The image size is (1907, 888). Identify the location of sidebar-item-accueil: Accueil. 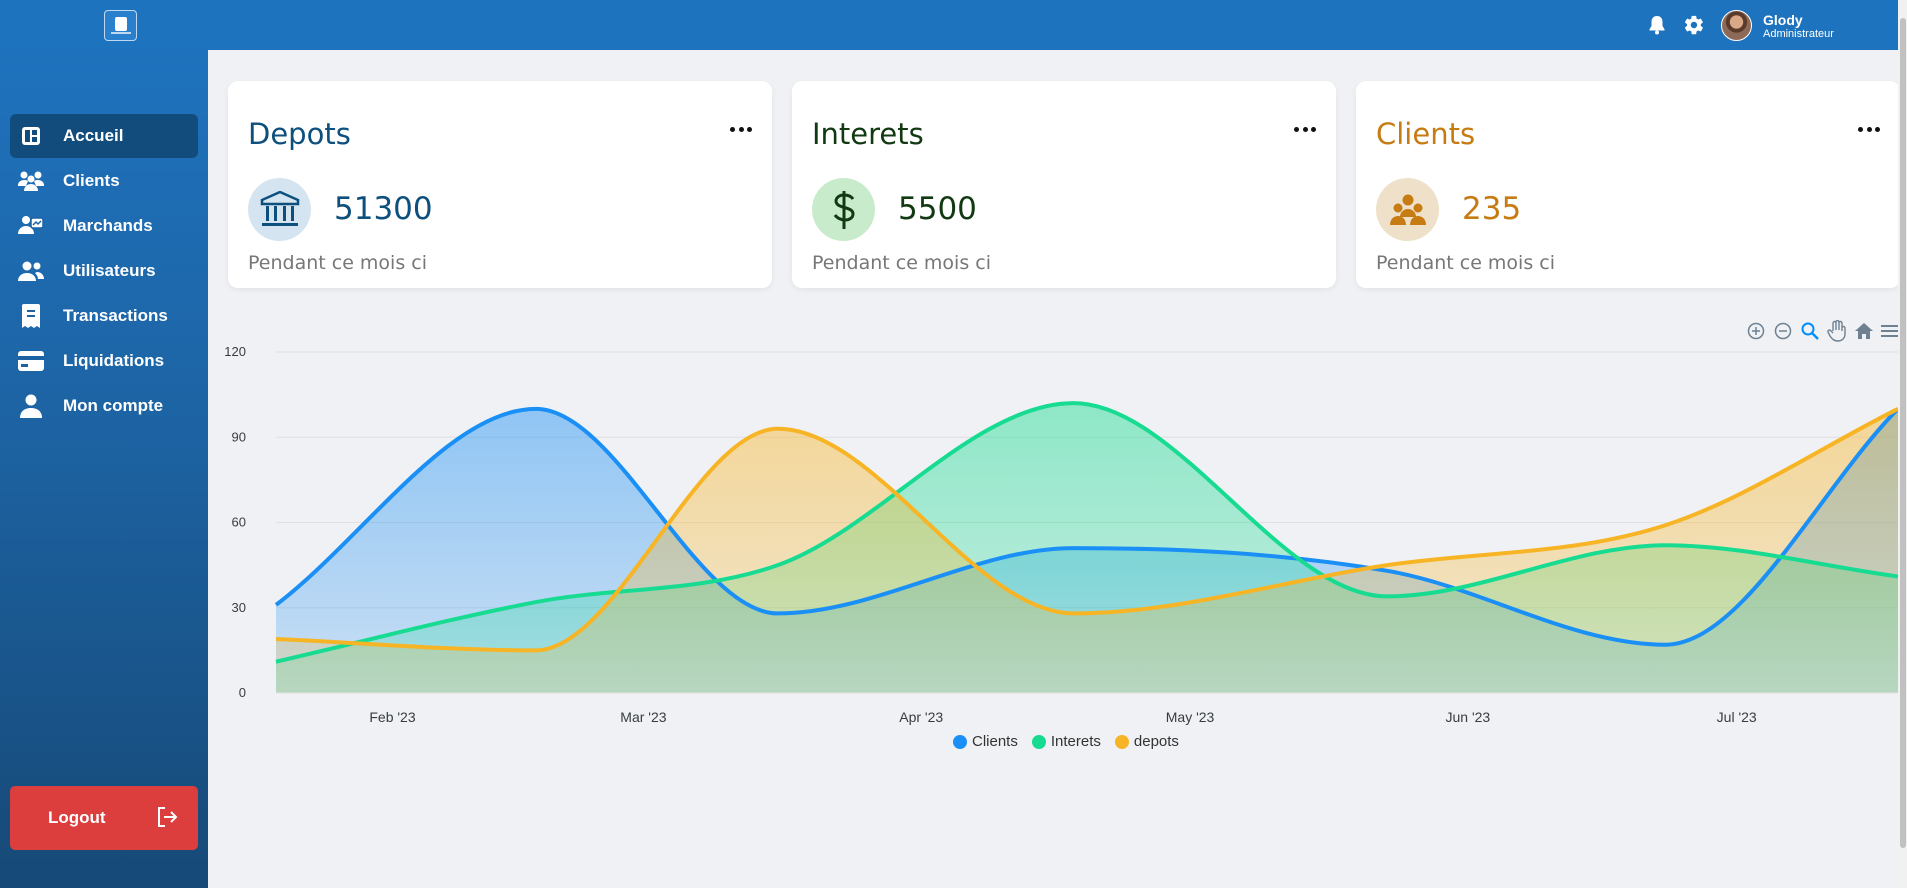
(104, 136).